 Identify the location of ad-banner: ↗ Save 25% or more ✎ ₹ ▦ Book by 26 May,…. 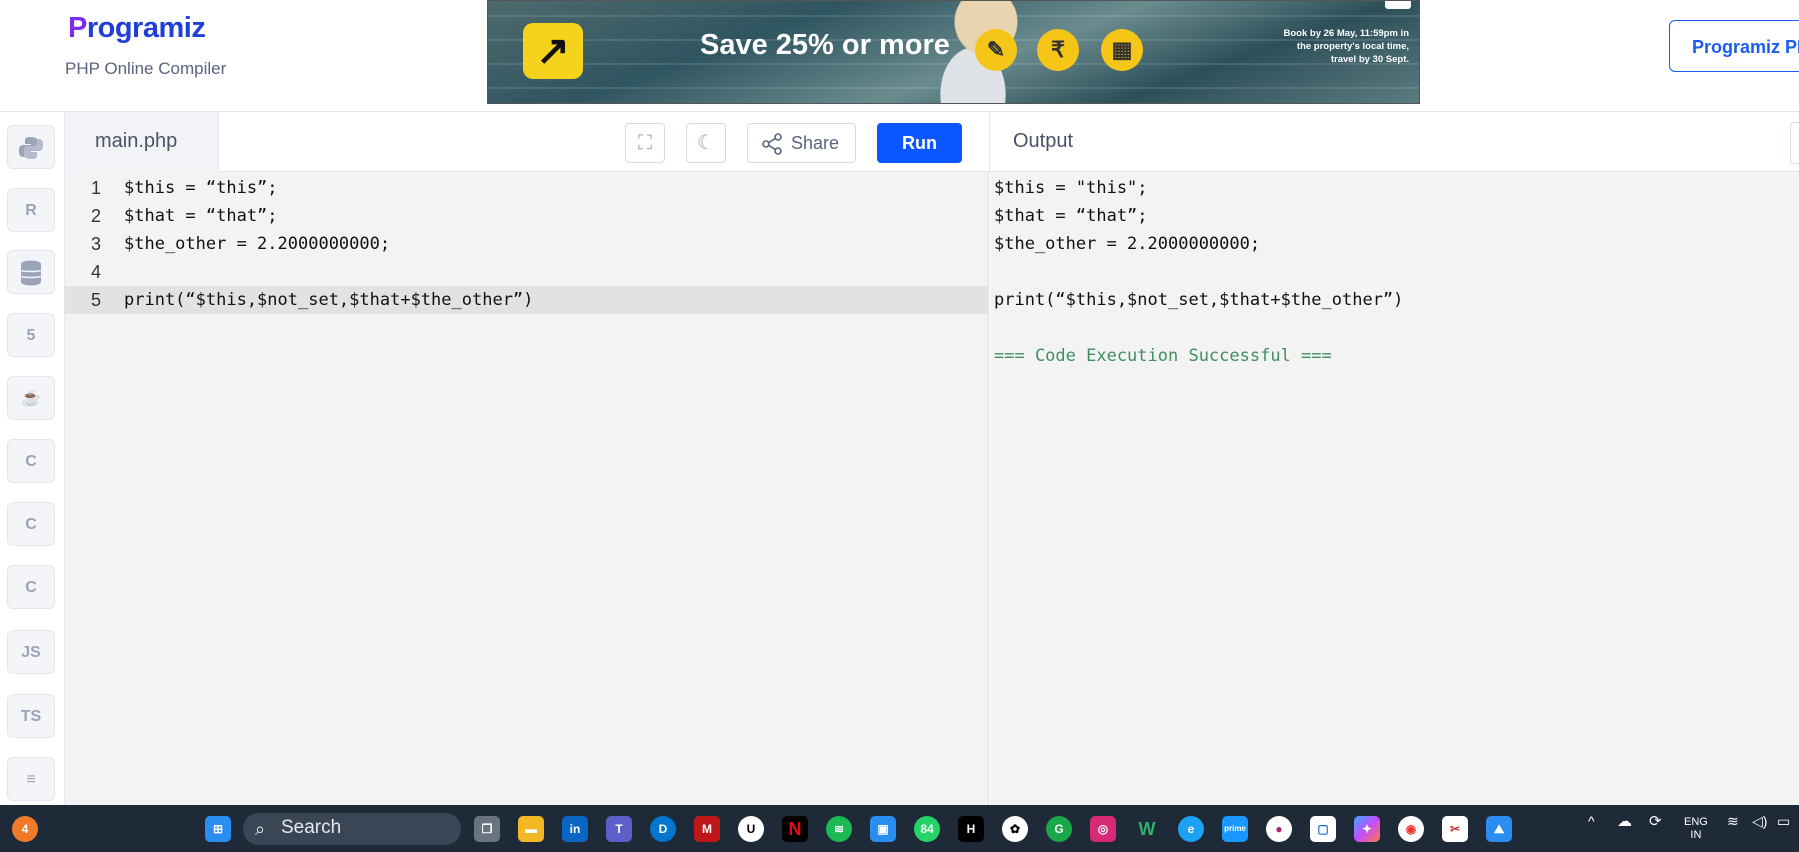
(953, 52).